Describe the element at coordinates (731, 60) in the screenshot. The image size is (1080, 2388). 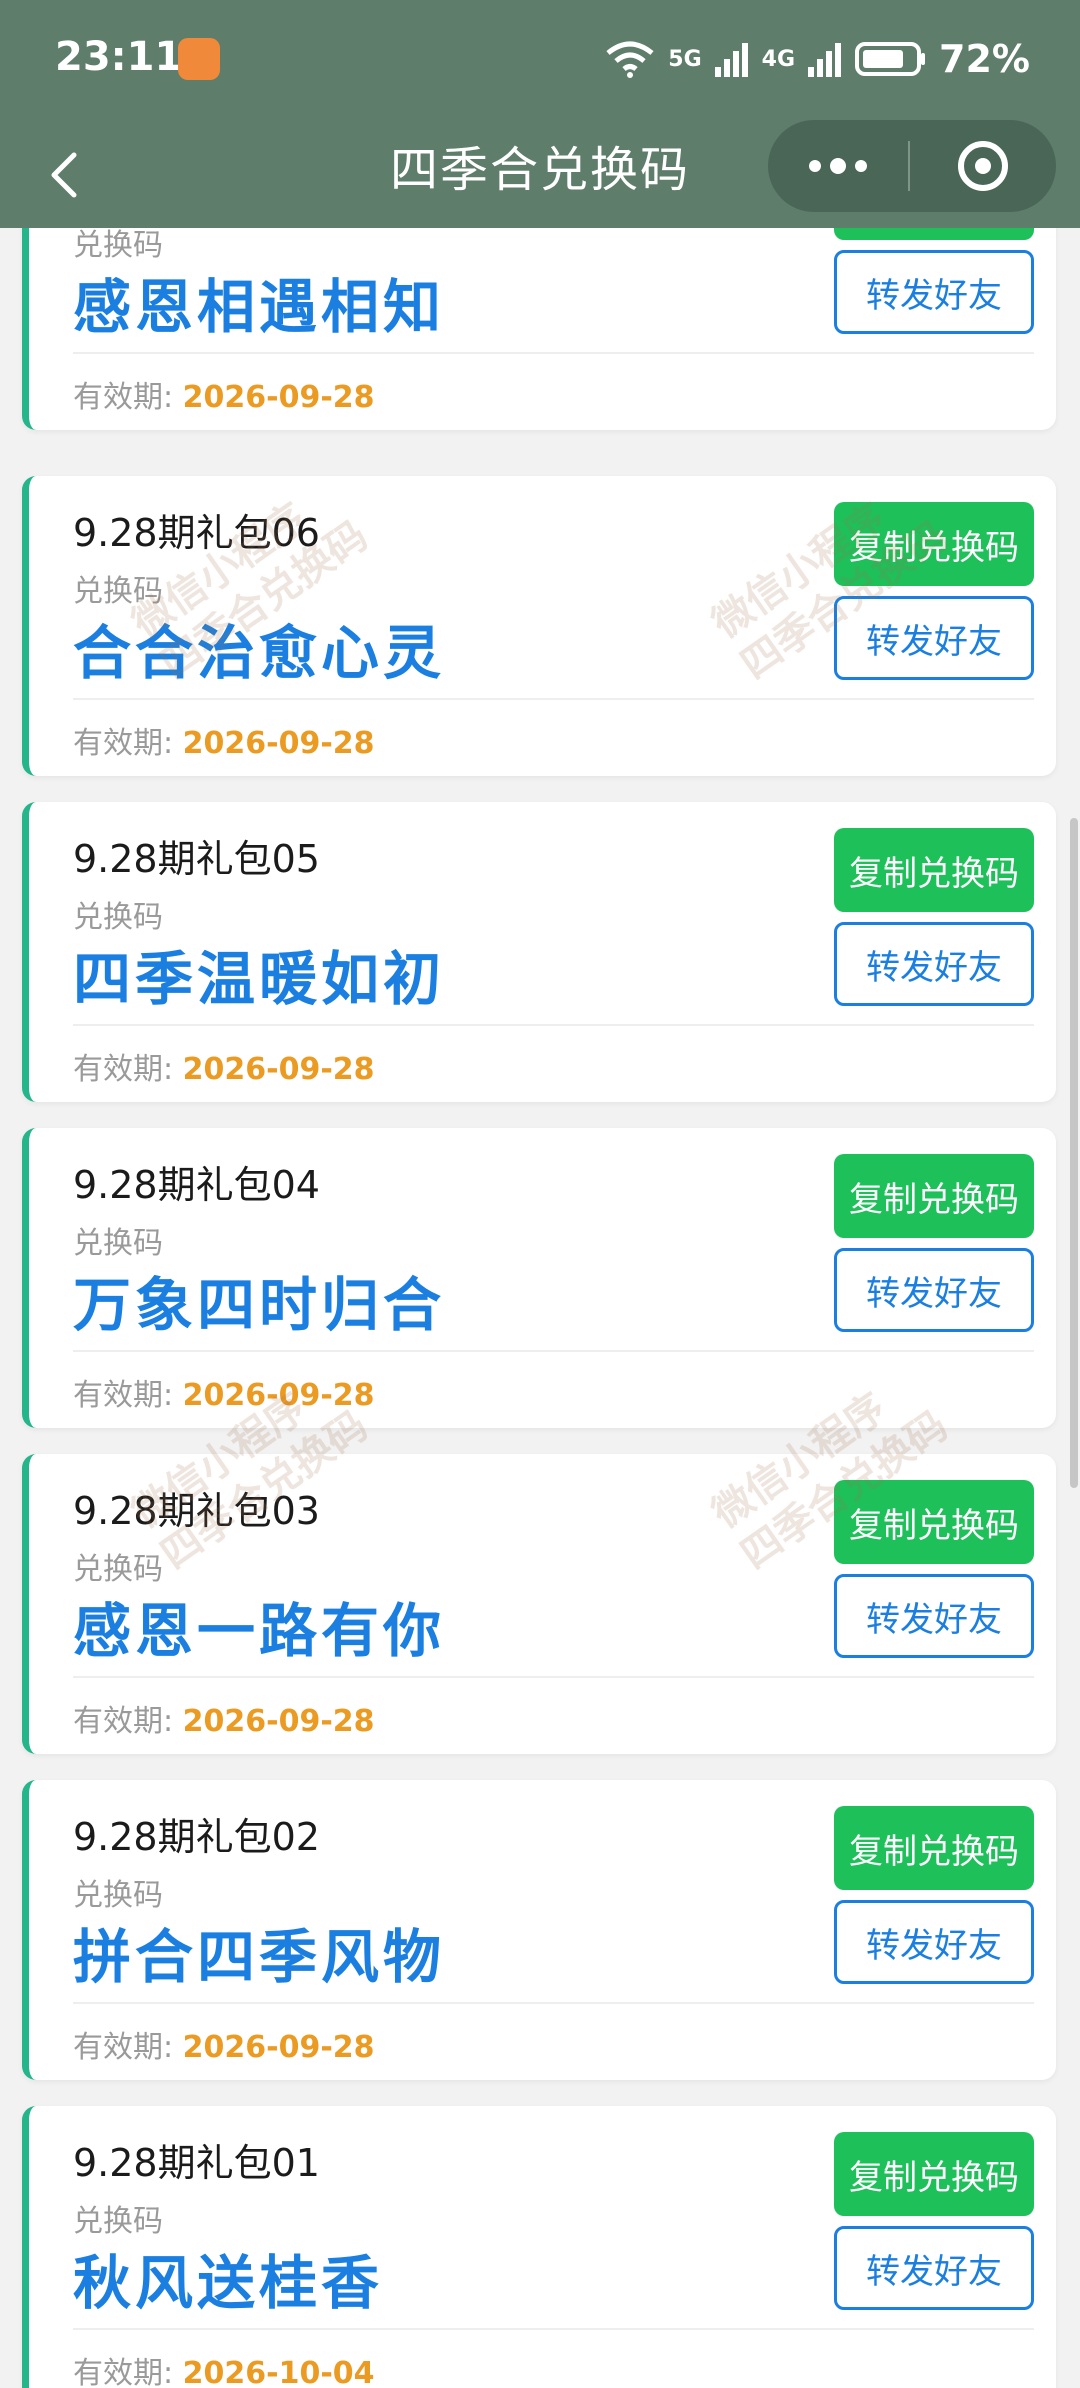
I see `signal-5g-icon` at that location.